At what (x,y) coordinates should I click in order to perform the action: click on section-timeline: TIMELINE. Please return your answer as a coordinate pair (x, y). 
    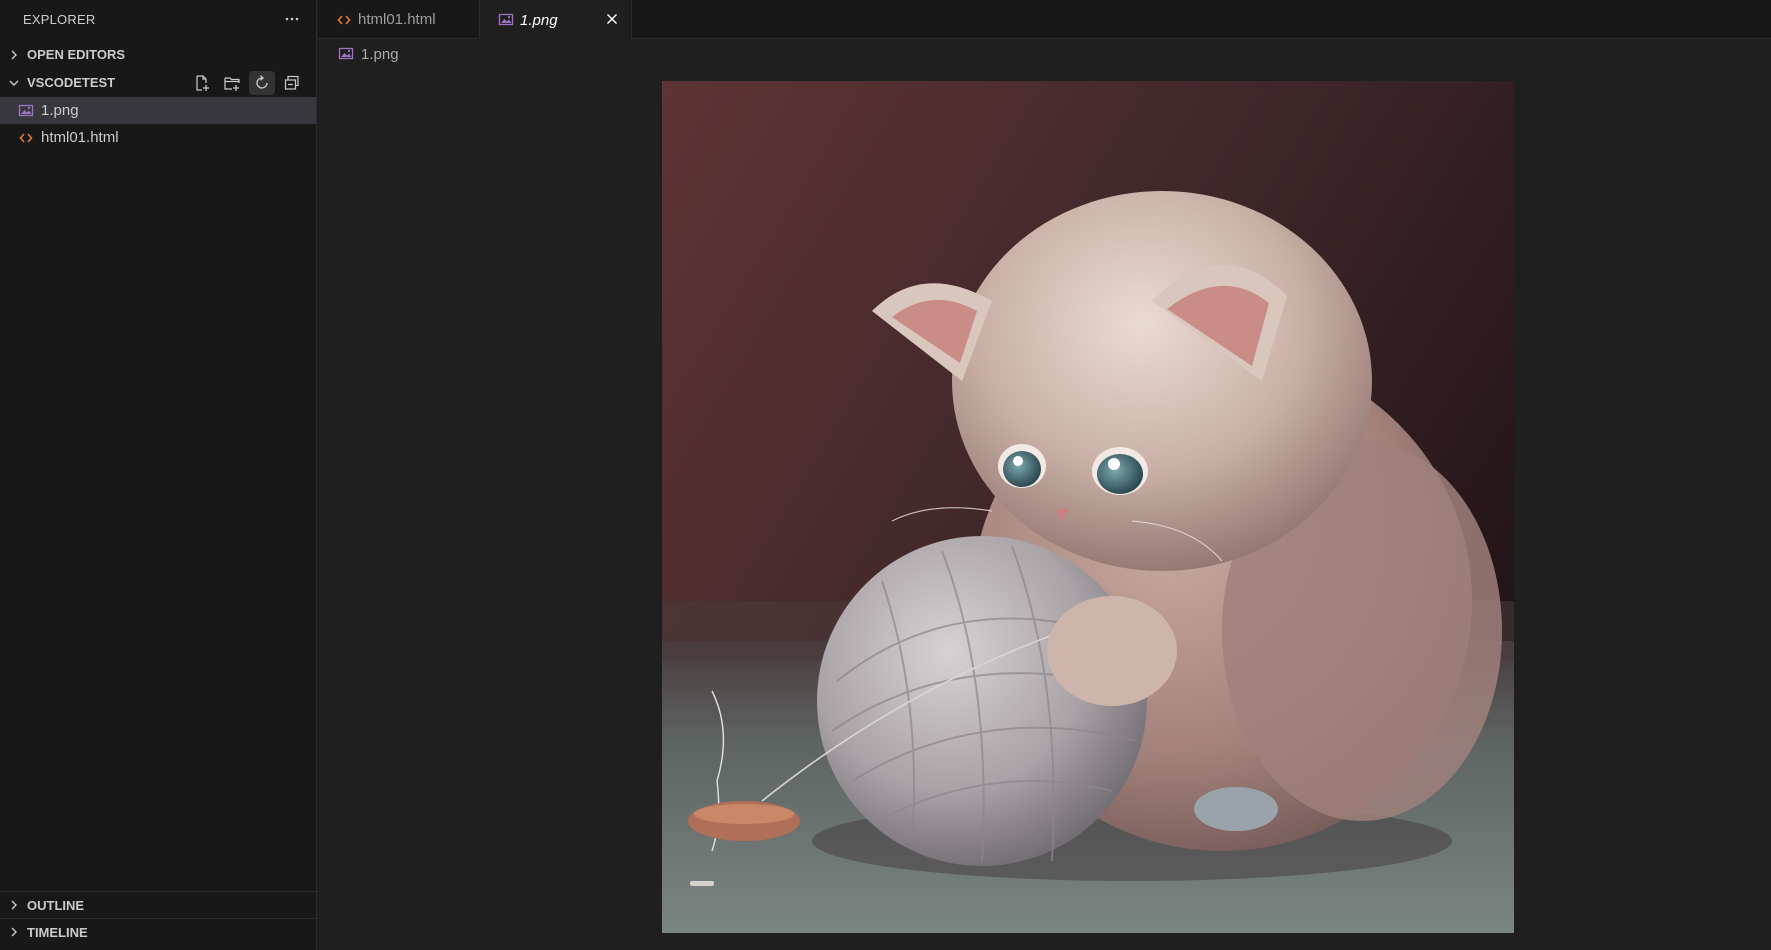
    Looking at the image, I should click on (158, 931).